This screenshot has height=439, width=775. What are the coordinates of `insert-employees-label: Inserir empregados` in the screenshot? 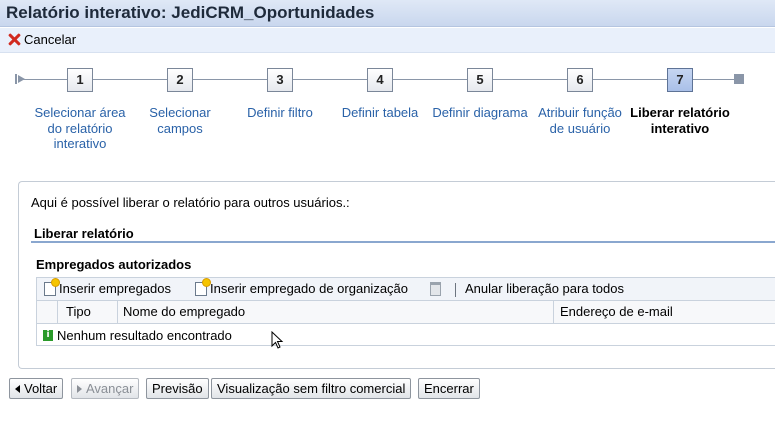 It's located at (115, 288).